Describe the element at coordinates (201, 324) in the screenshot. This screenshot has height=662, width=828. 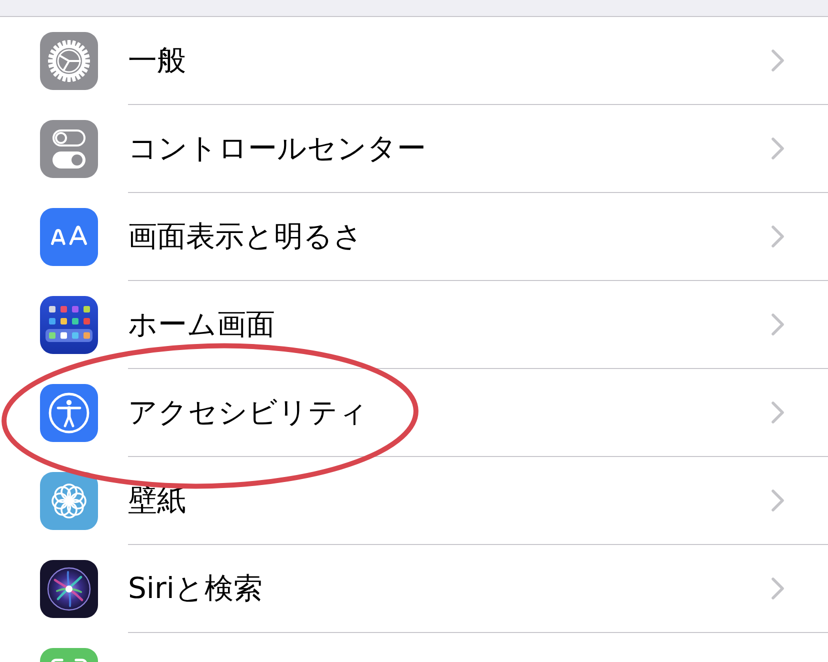
I see `row-label: ホーム画面` at that location.